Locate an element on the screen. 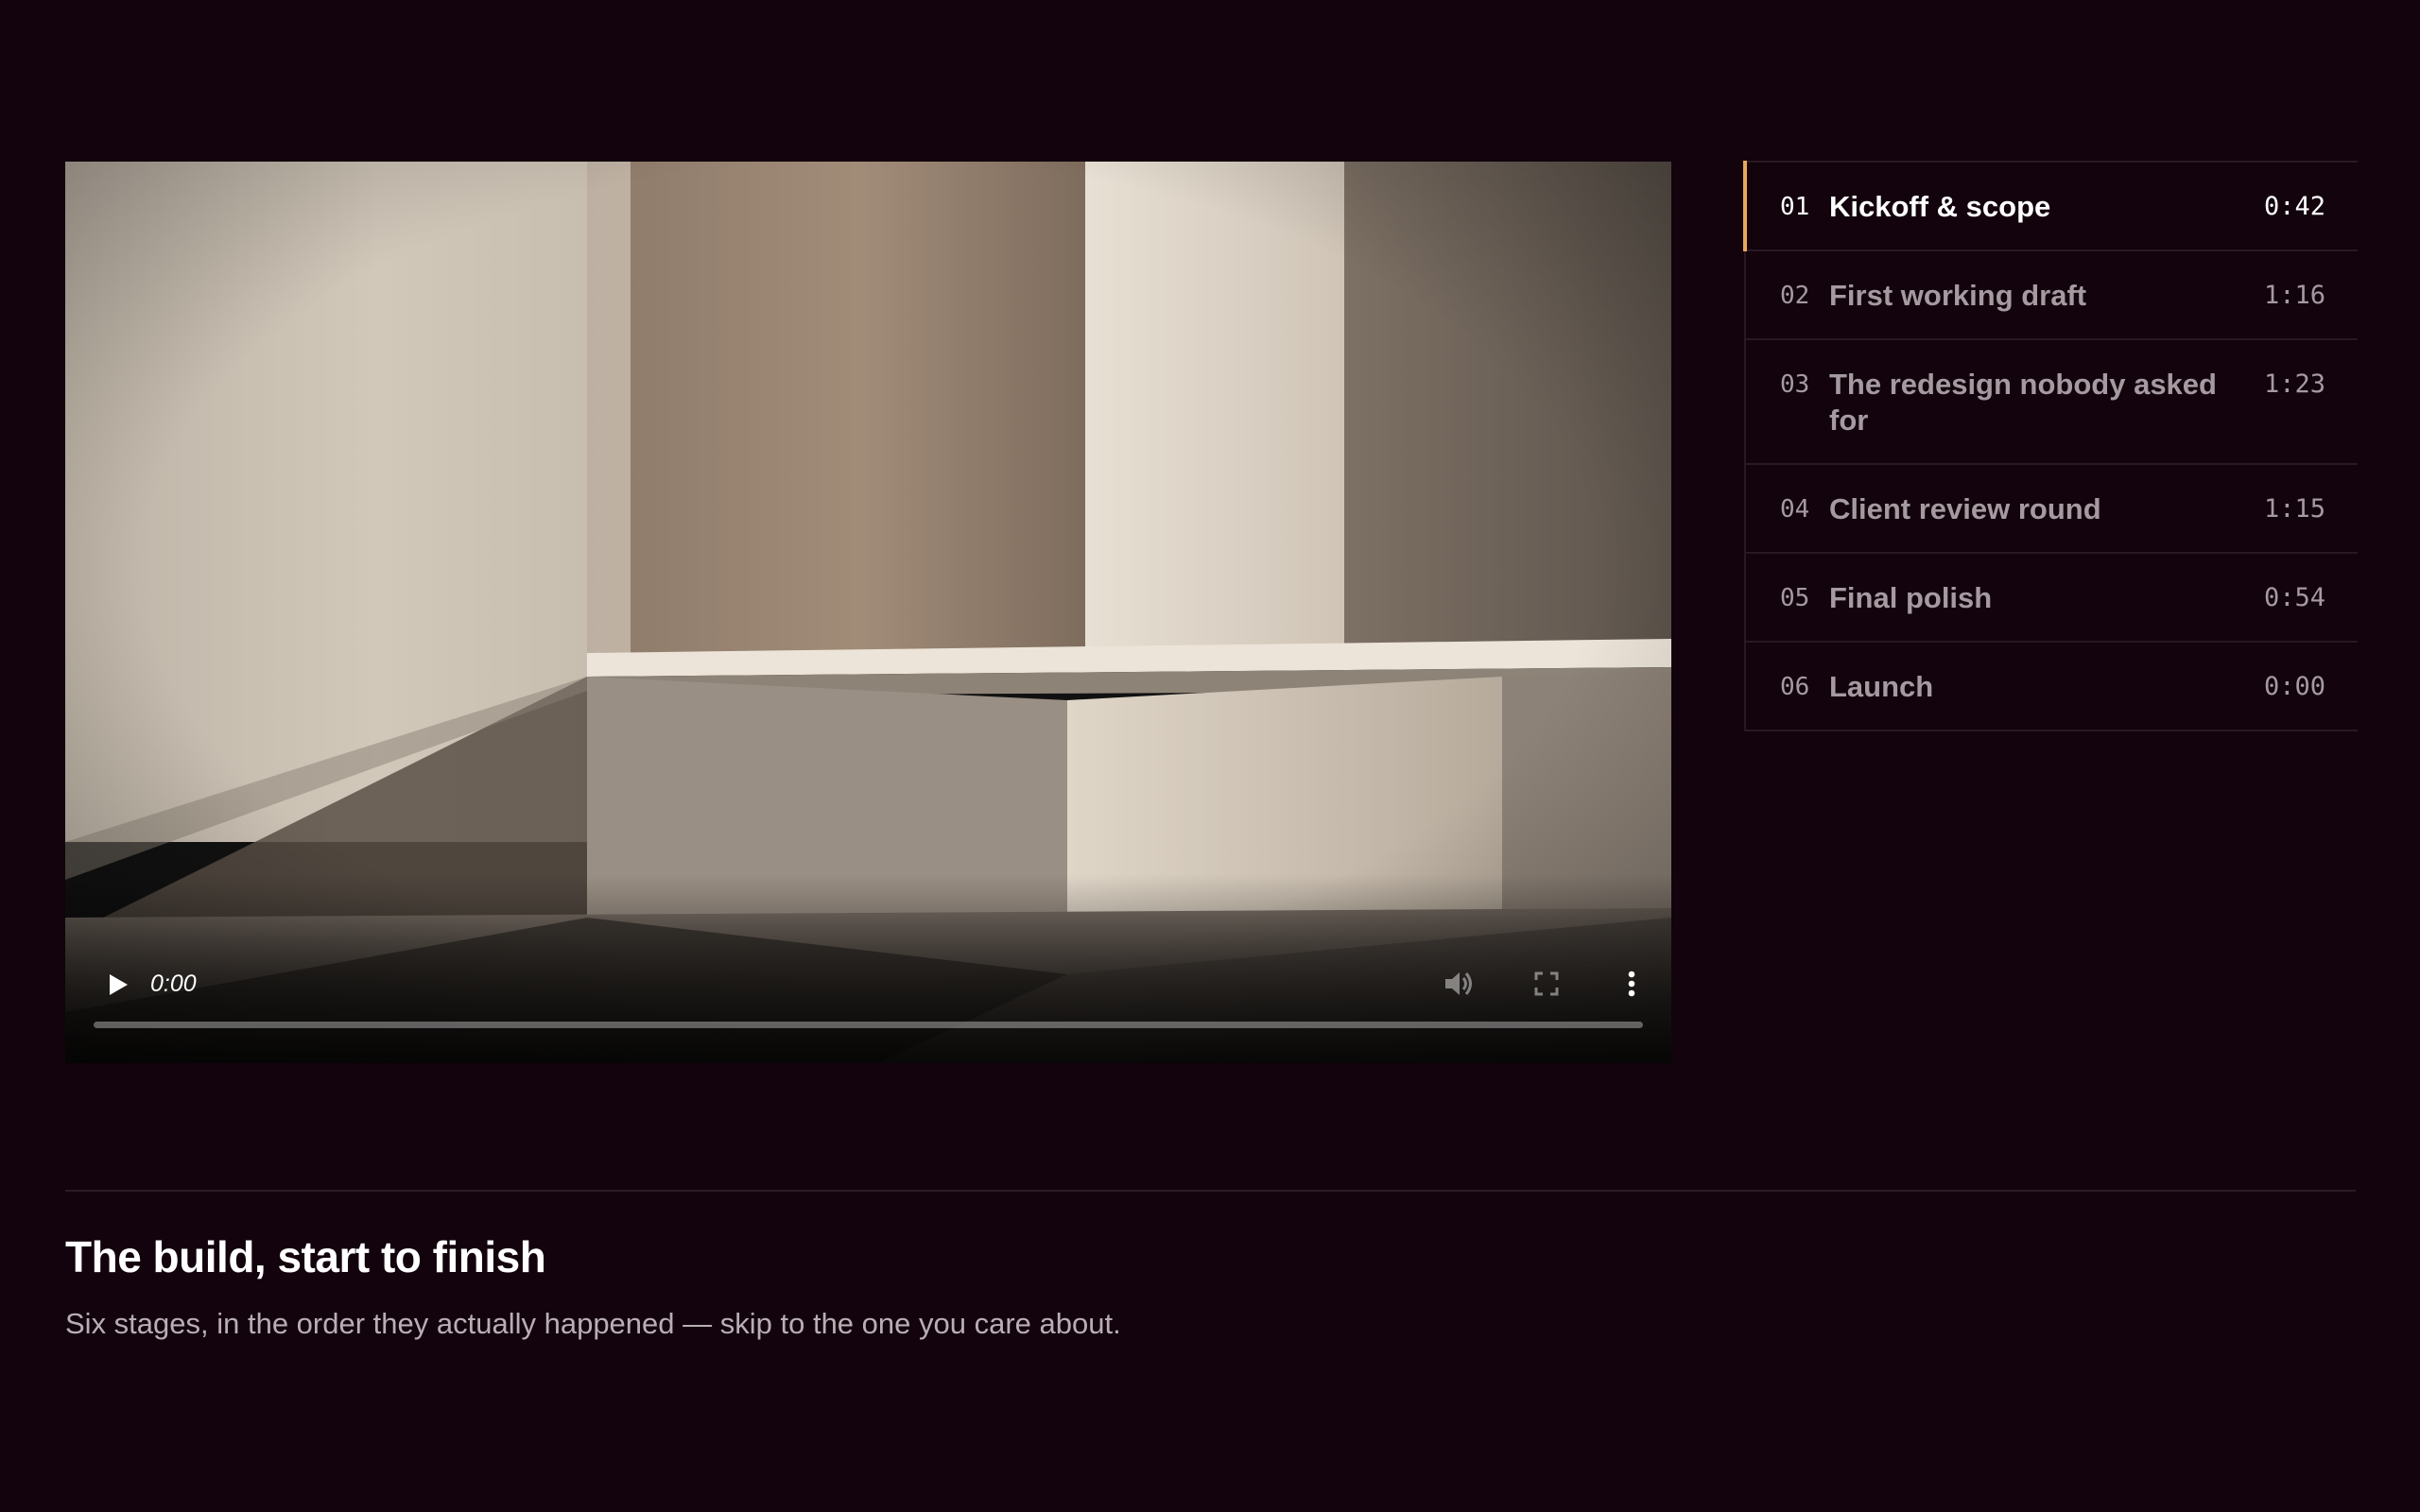 The width and height of the screenshot is (2420, 1512). fullscreen-button is located at coordinates (1546, 983).